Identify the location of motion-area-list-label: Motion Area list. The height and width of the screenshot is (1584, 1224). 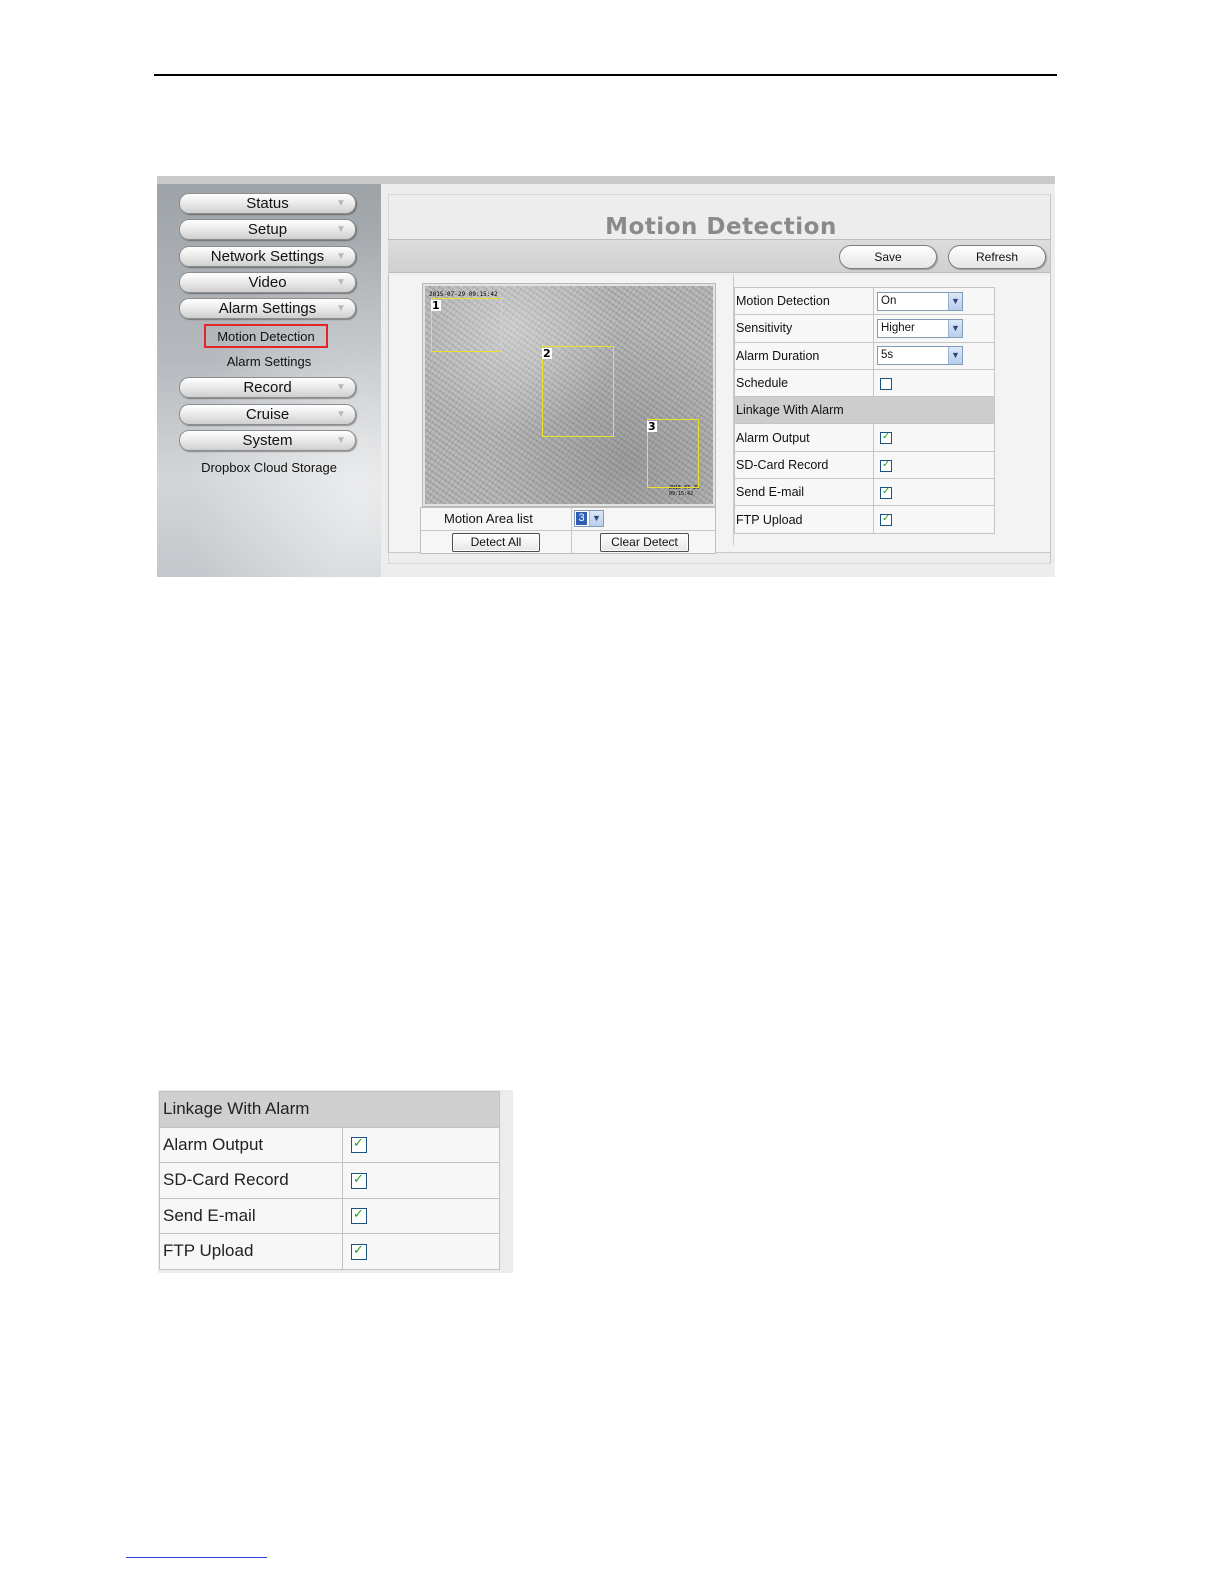
(488, 518).